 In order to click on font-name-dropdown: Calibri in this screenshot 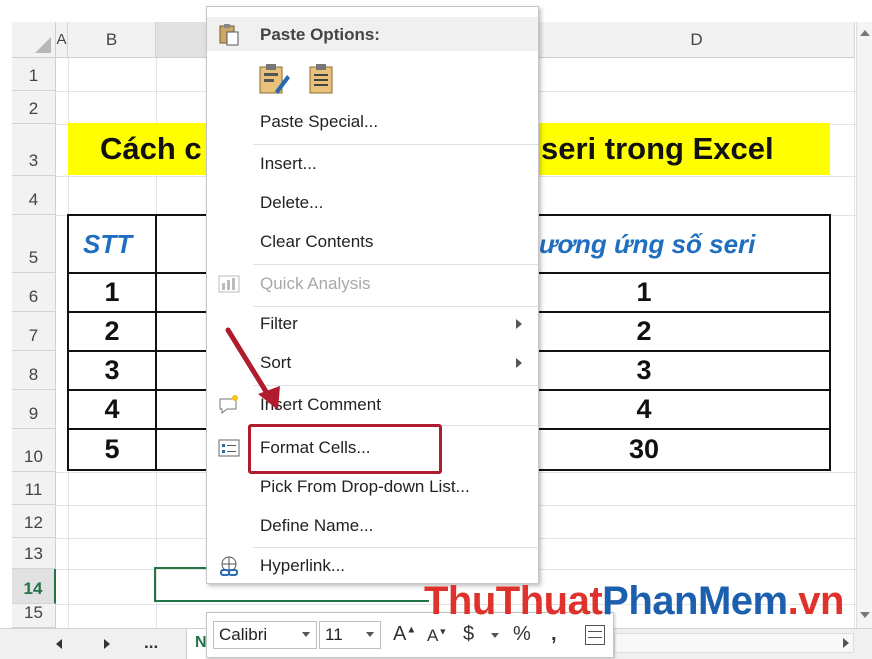, I will do `click(265, 635)`.